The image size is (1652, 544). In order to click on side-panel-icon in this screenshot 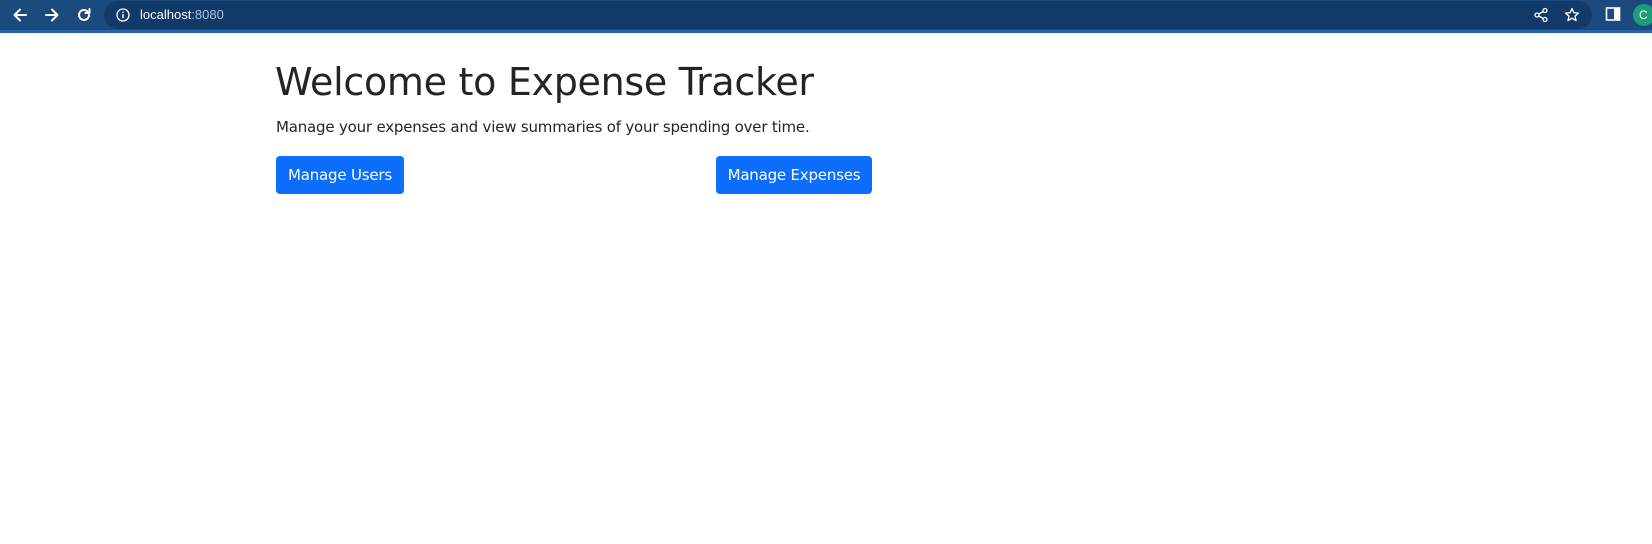, I will do `click(1613, 14)`.